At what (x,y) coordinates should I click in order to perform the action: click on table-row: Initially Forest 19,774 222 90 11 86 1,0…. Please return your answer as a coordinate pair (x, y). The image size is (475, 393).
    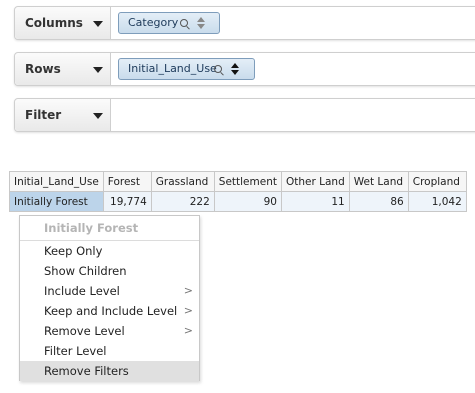
    Looking at the image, I should click on (238, 201).